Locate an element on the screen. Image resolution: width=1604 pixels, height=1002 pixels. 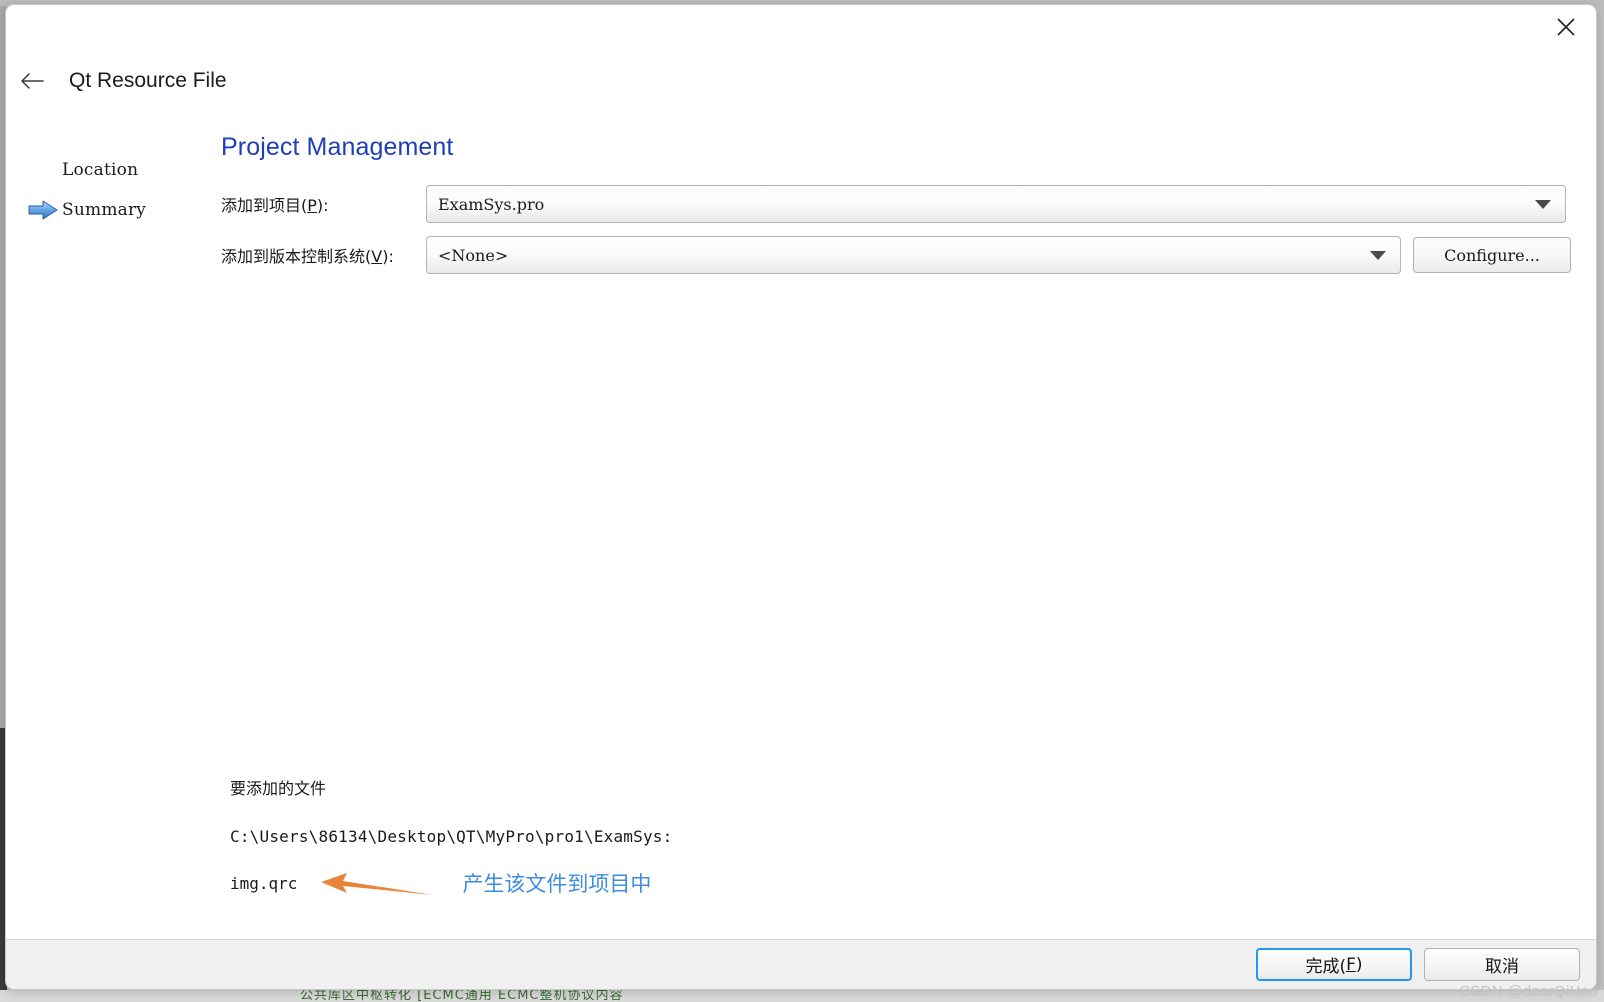
files-to-add-heading: 要添加的文件 is located at coordinates (278, 788).